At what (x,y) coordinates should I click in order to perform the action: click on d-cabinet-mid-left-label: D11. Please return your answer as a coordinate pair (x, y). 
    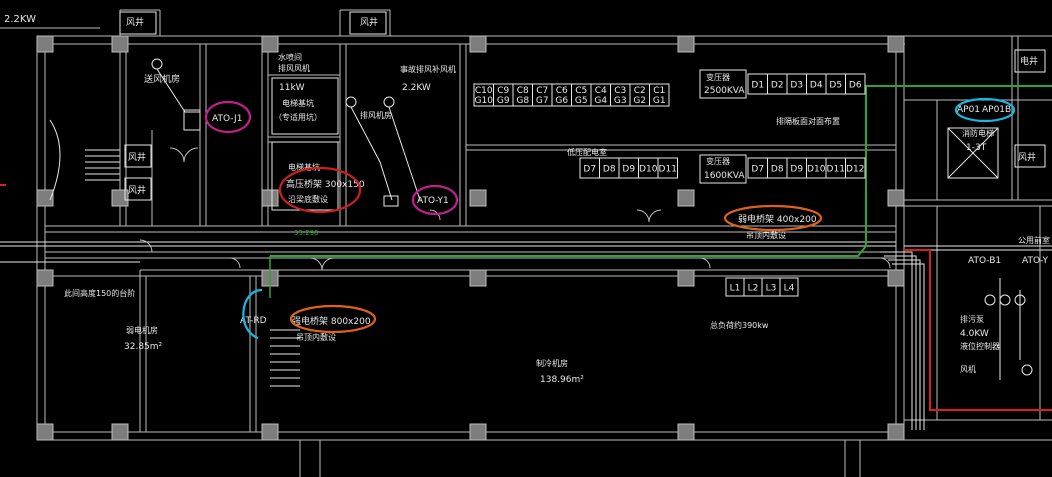
    Looking at the image, I should click on (668, 170).